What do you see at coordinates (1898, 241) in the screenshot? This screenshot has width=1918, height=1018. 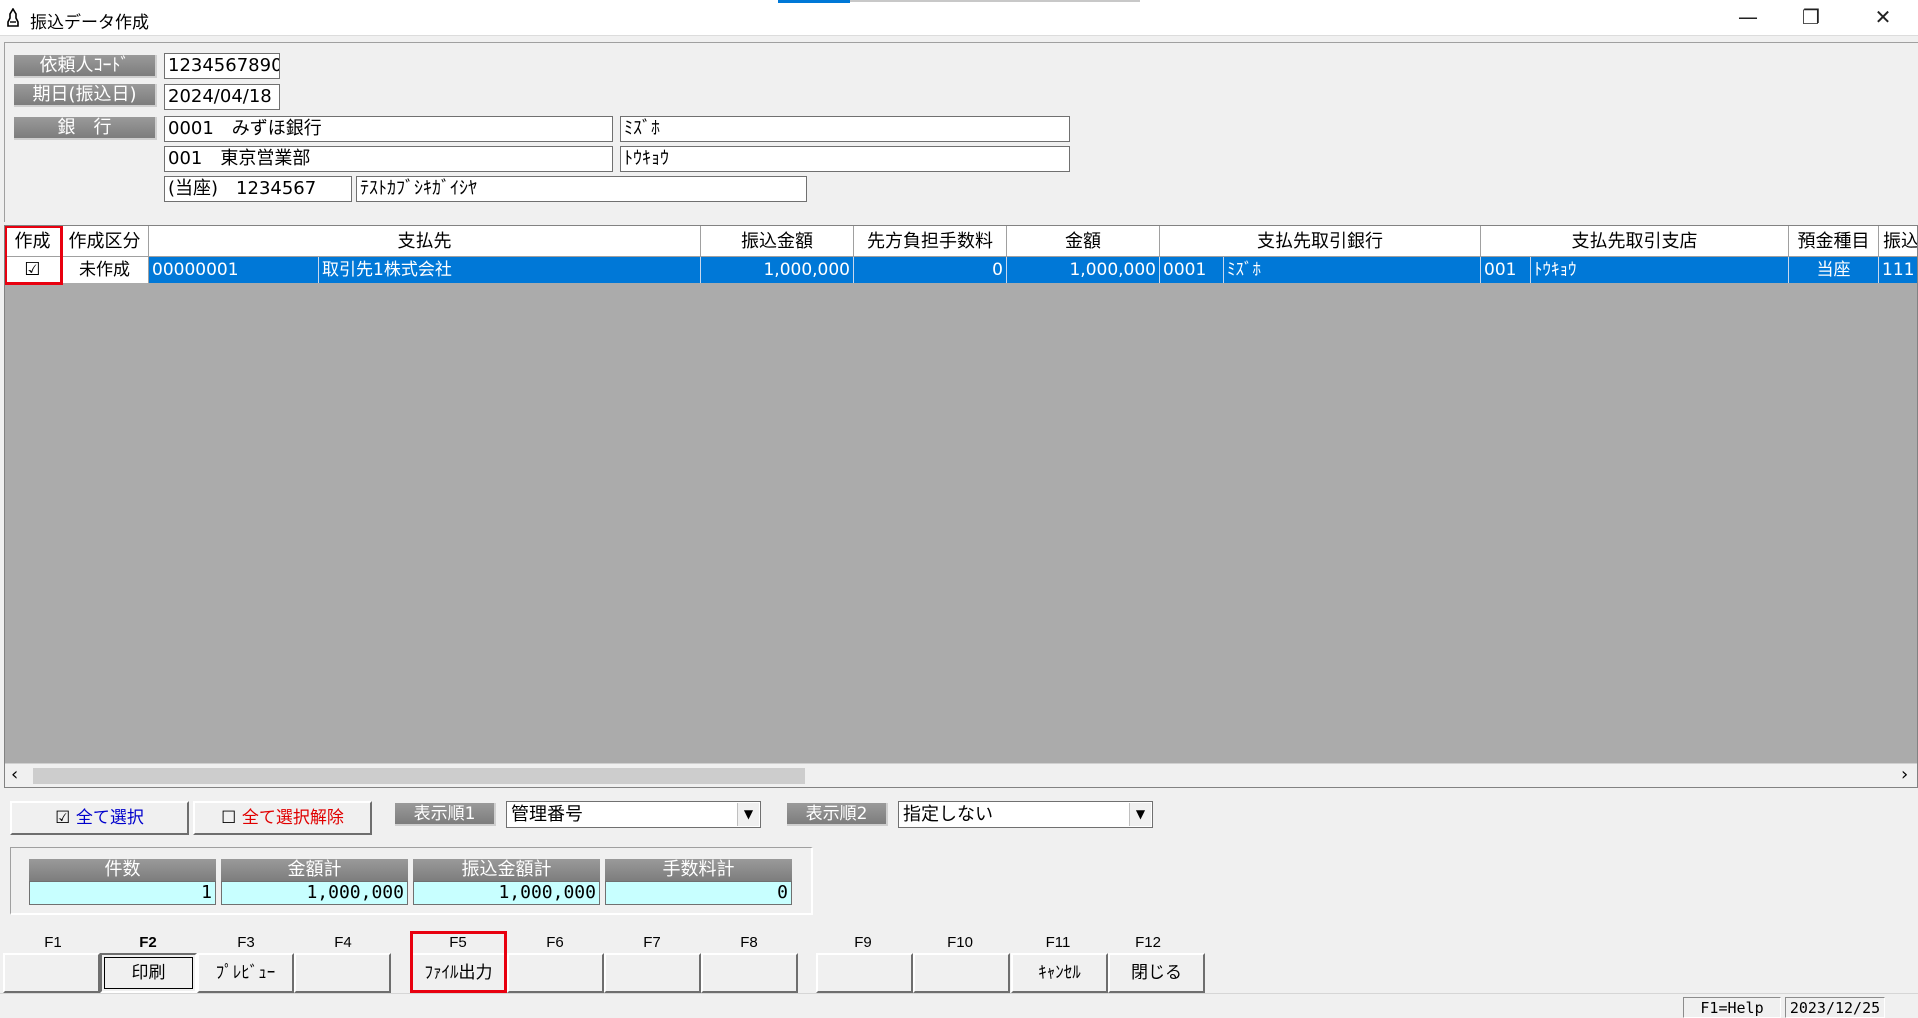 I see `col-header-extra: 振込` at bounding box center [1898, 241].